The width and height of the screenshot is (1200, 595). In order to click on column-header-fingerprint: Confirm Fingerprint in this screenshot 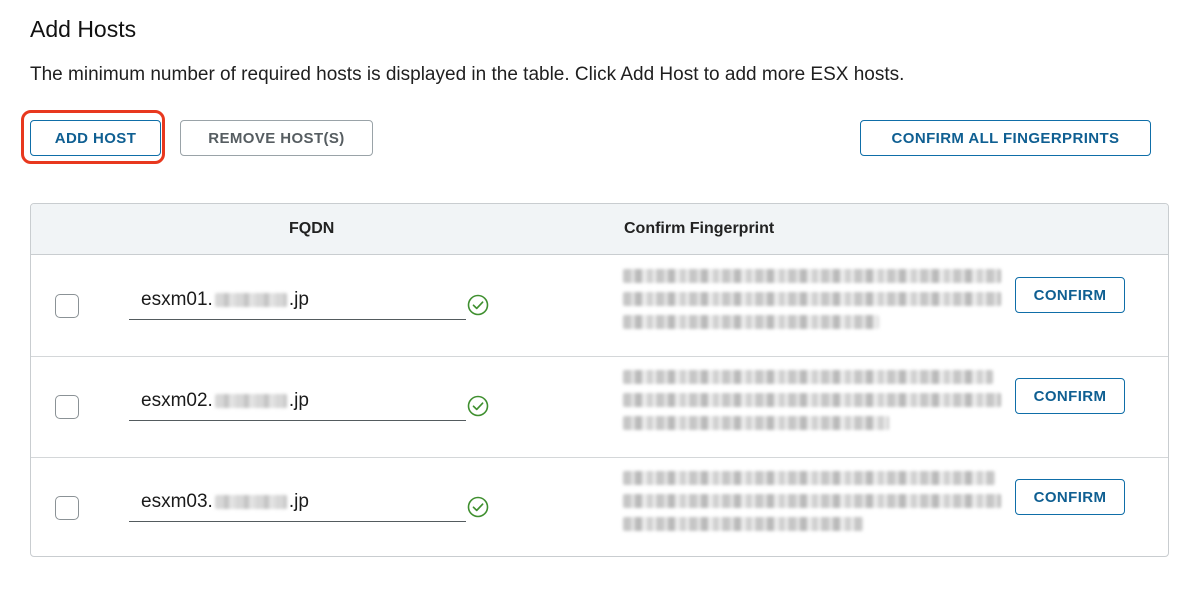, I will do `click(699, 229)`.